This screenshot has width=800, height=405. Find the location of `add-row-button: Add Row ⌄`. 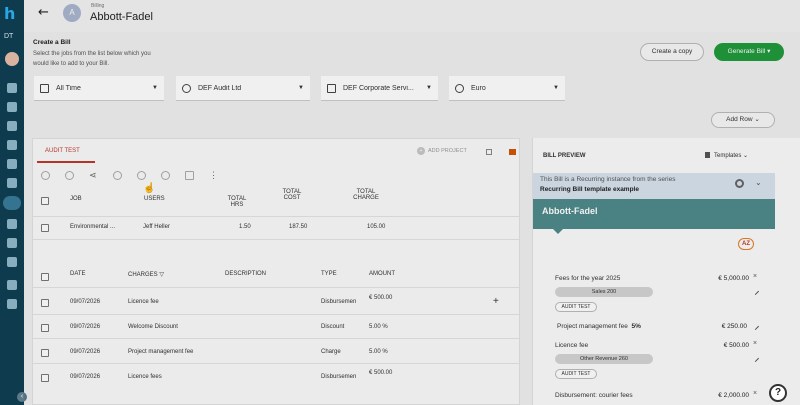

add-row-button: Add Row ⌄ is located at coordinates (743, 120).